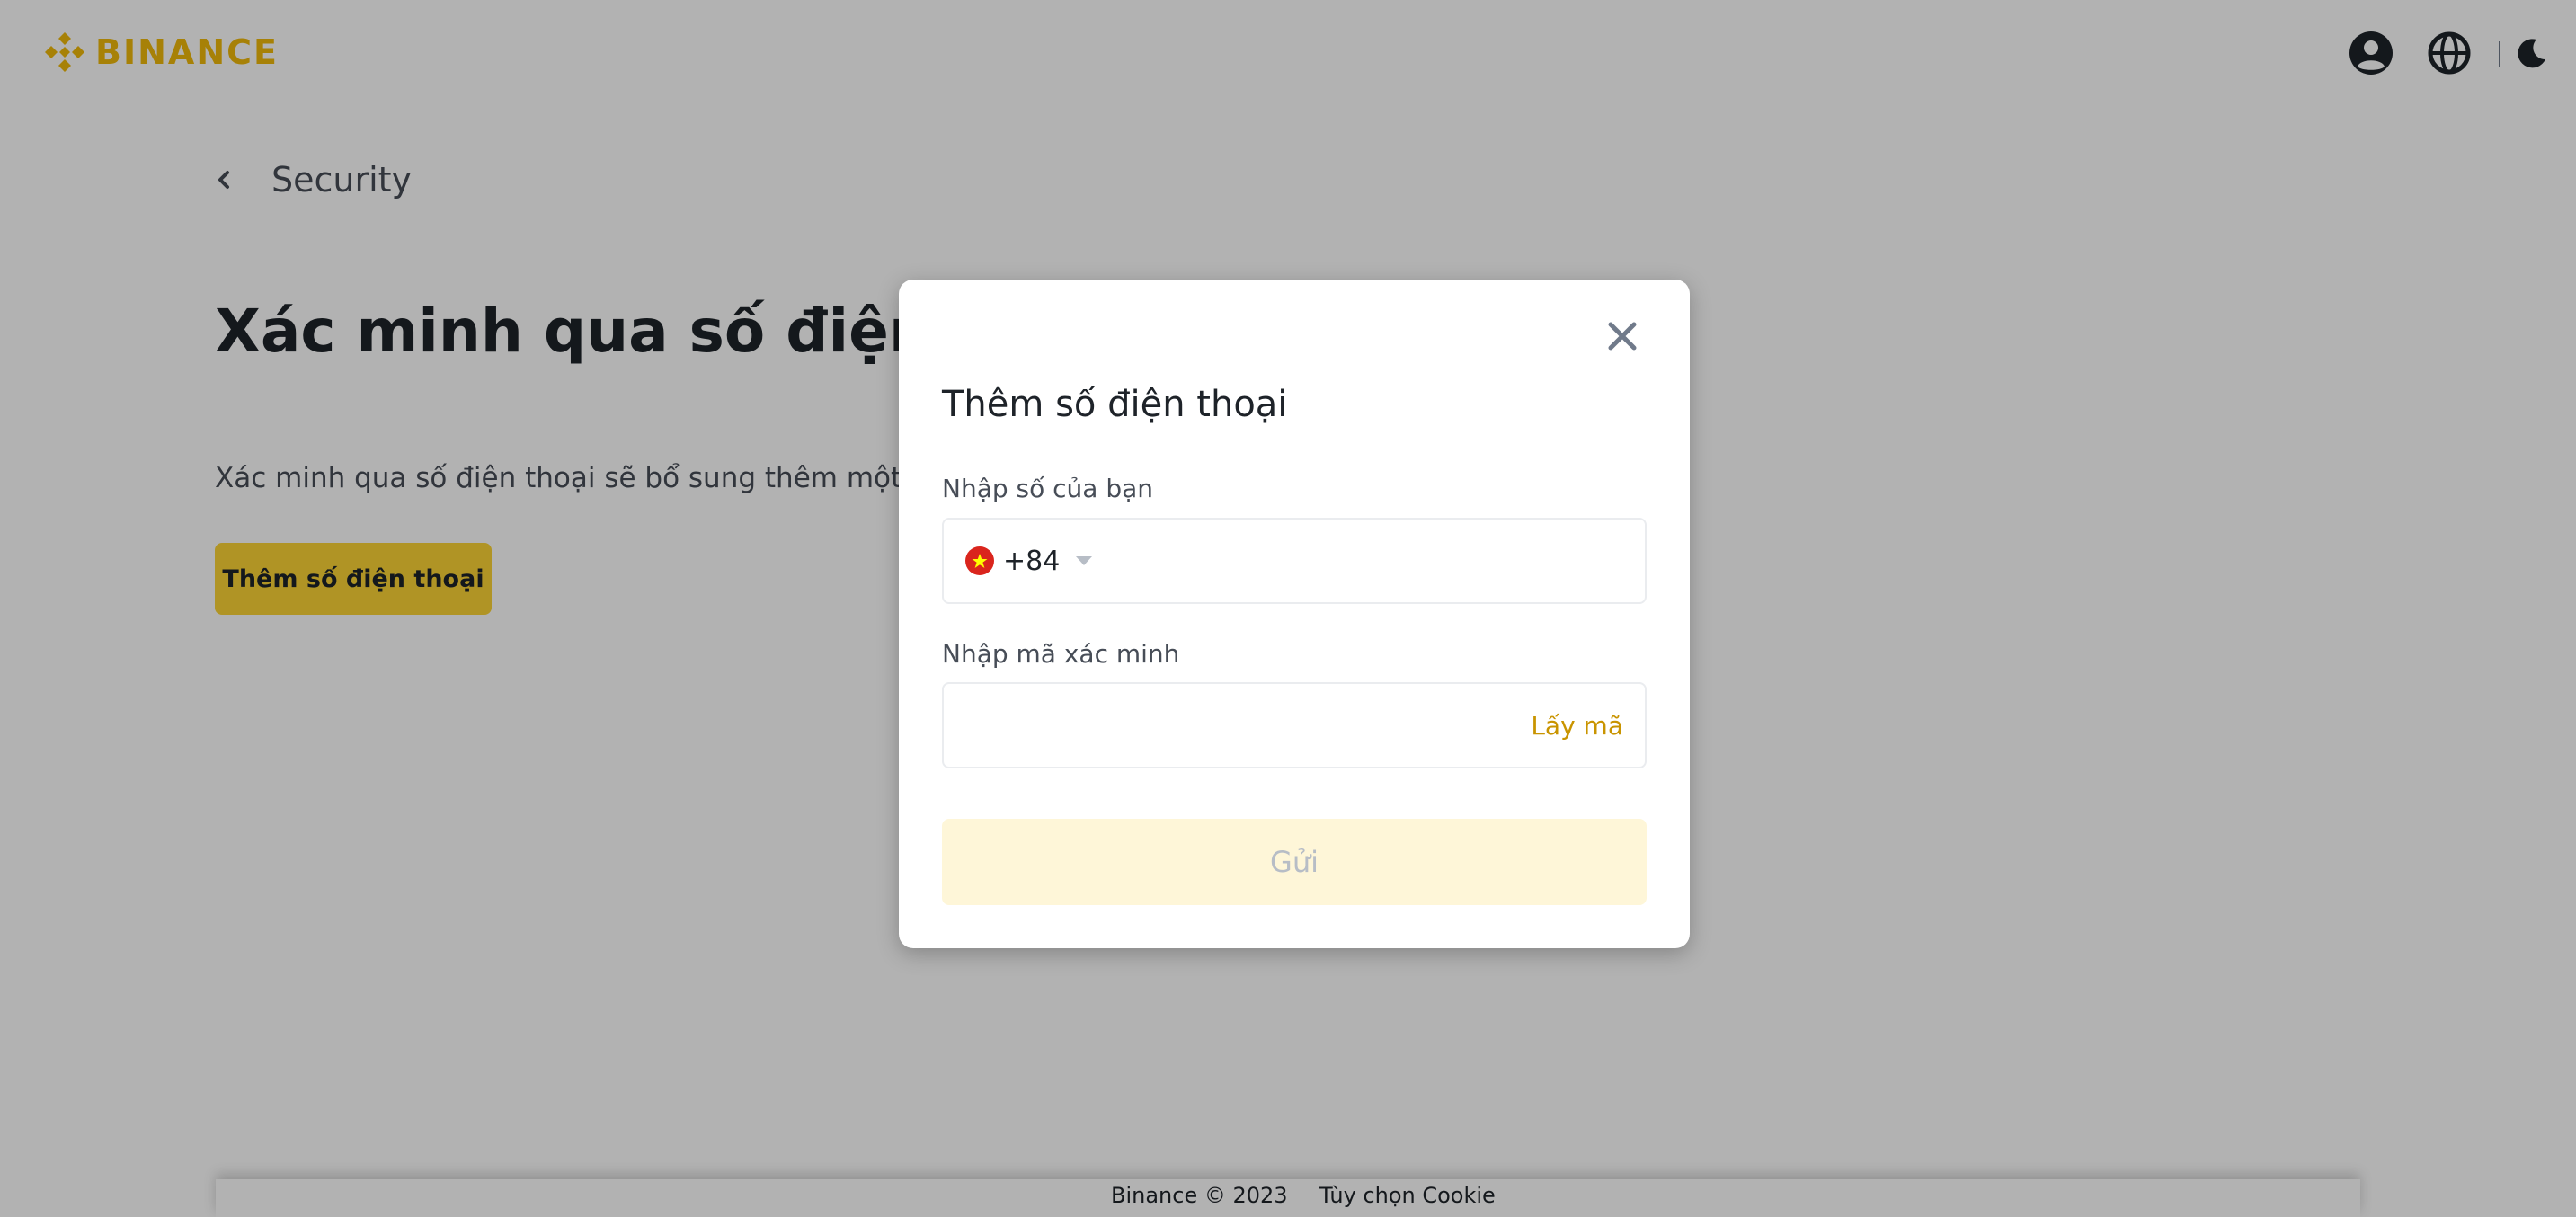  I want to click on verification-code-field: Lấy mã, so click(1294, 725).